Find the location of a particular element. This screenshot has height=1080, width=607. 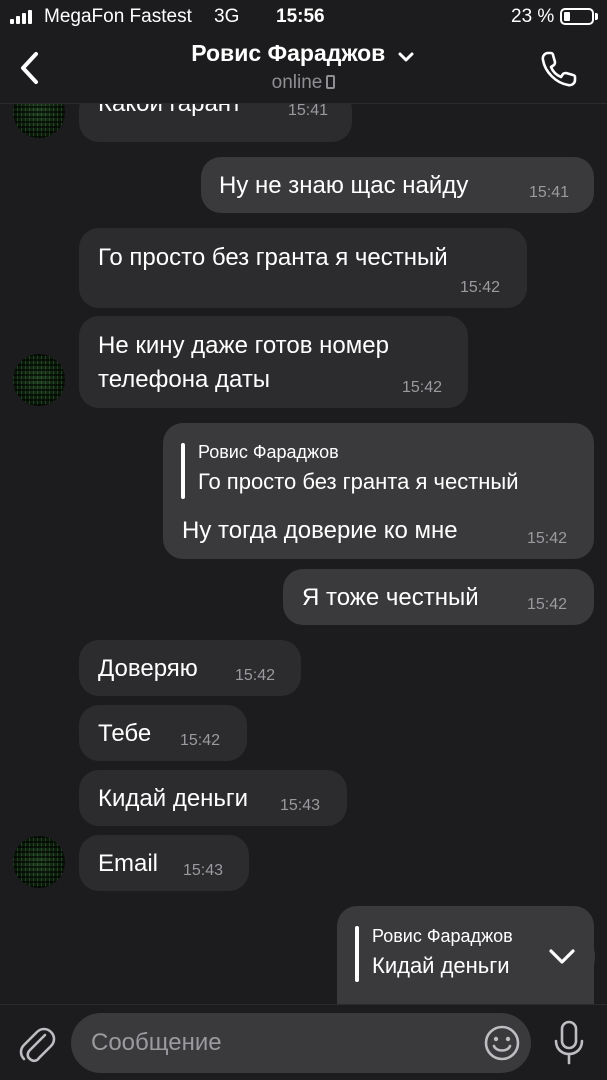

microphone-icon is located at coordinates (569, 1043).